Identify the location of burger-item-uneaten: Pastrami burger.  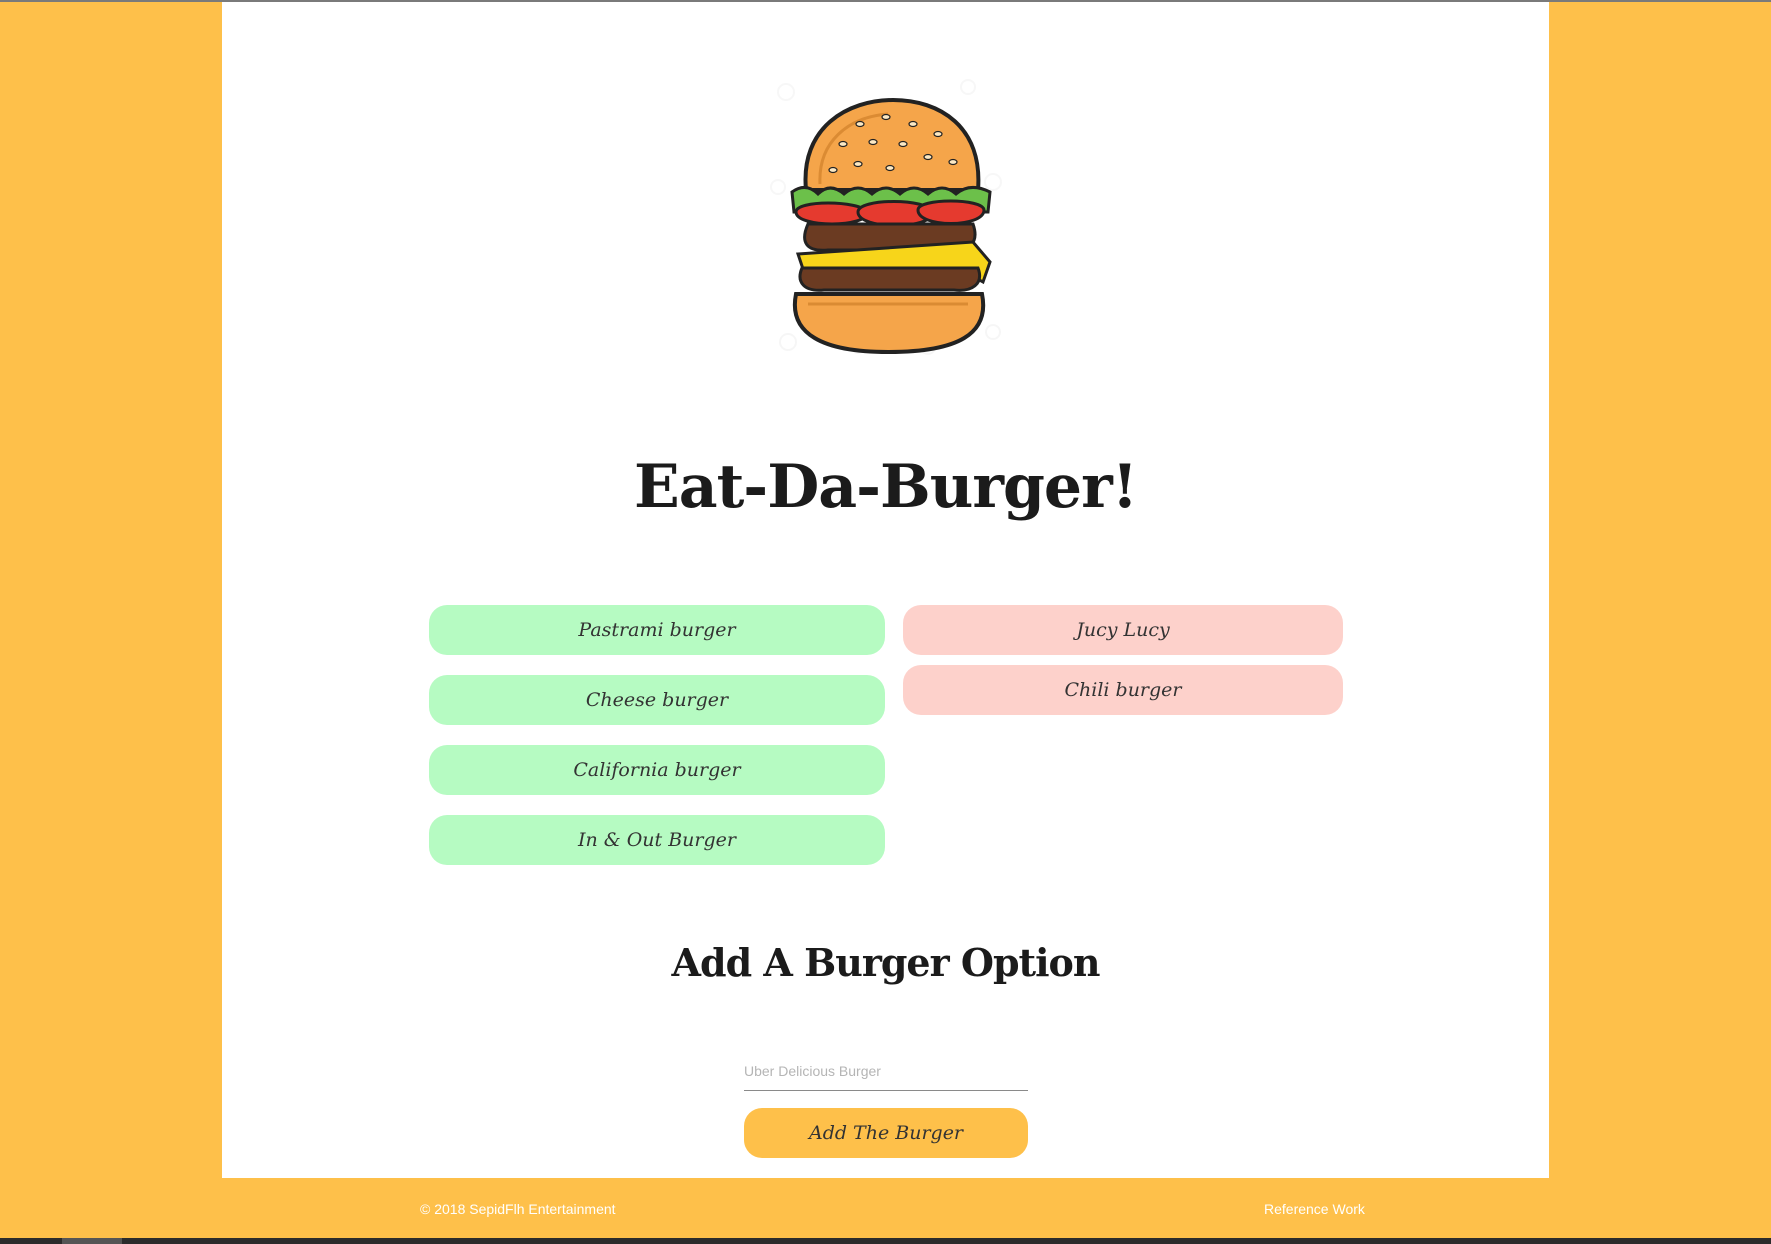
(657, 630).